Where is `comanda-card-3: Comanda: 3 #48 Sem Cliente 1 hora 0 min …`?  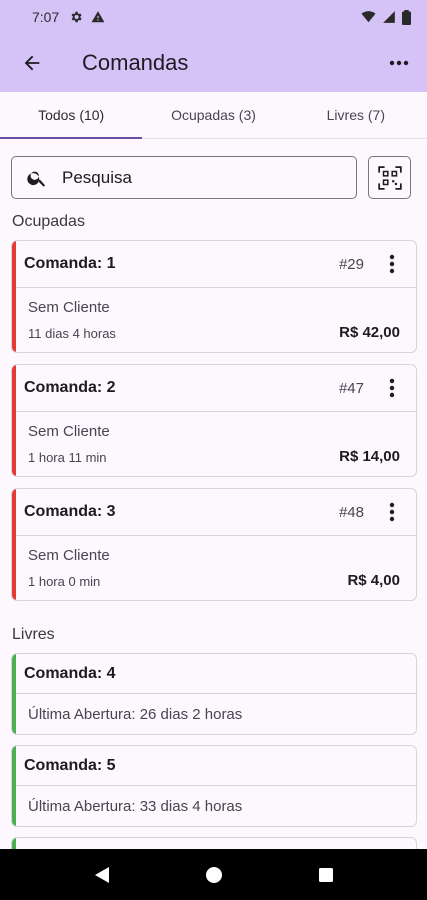 comanda-card-3: Comanda: 3 #48 Sem Cliente 1 hora 0 min … is located at coordinates (214, 544).